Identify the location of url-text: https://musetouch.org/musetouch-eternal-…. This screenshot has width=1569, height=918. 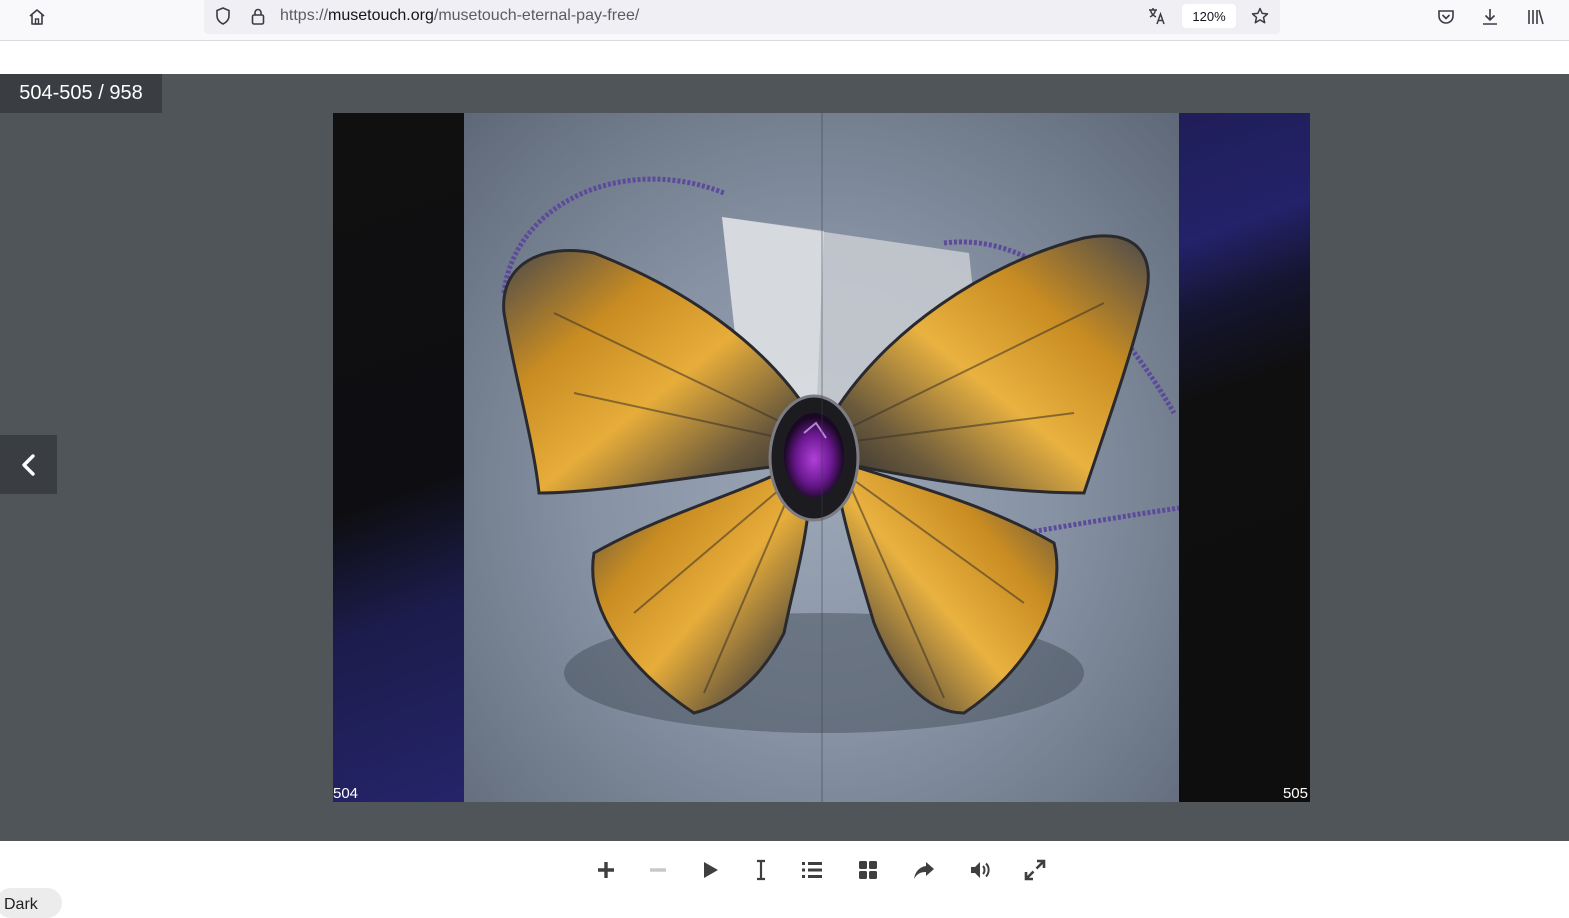
(459, 16).